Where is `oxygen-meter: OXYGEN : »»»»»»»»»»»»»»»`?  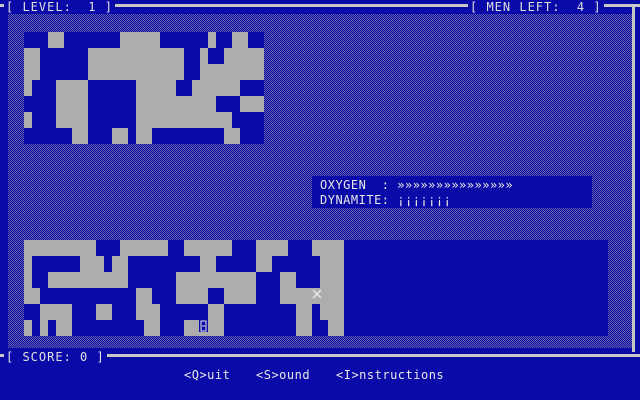
oxygen-meter: OXYGEN : »»»»»»»»»»»»»»» is located at coordinates (417, 185).